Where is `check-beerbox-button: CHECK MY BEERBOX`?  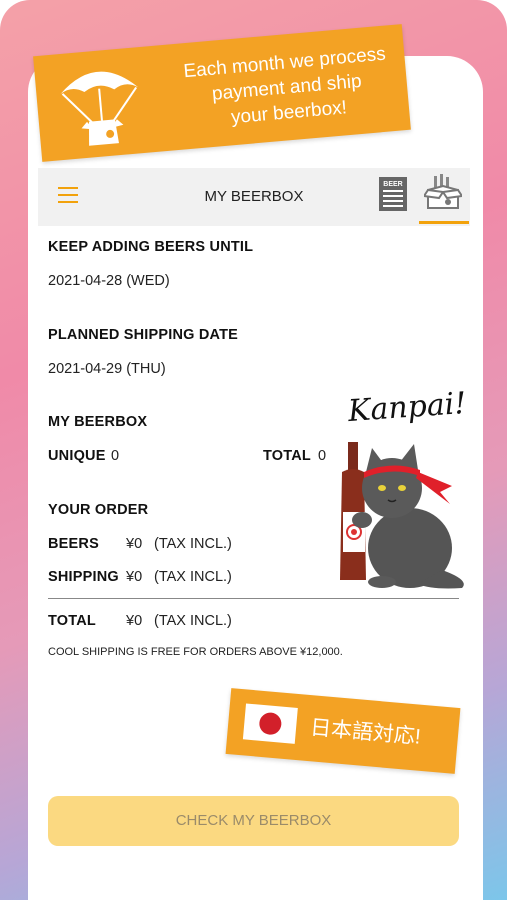
check-beerbox-button: CHECK MY BEERBOX is located at coordinates (253, 821).